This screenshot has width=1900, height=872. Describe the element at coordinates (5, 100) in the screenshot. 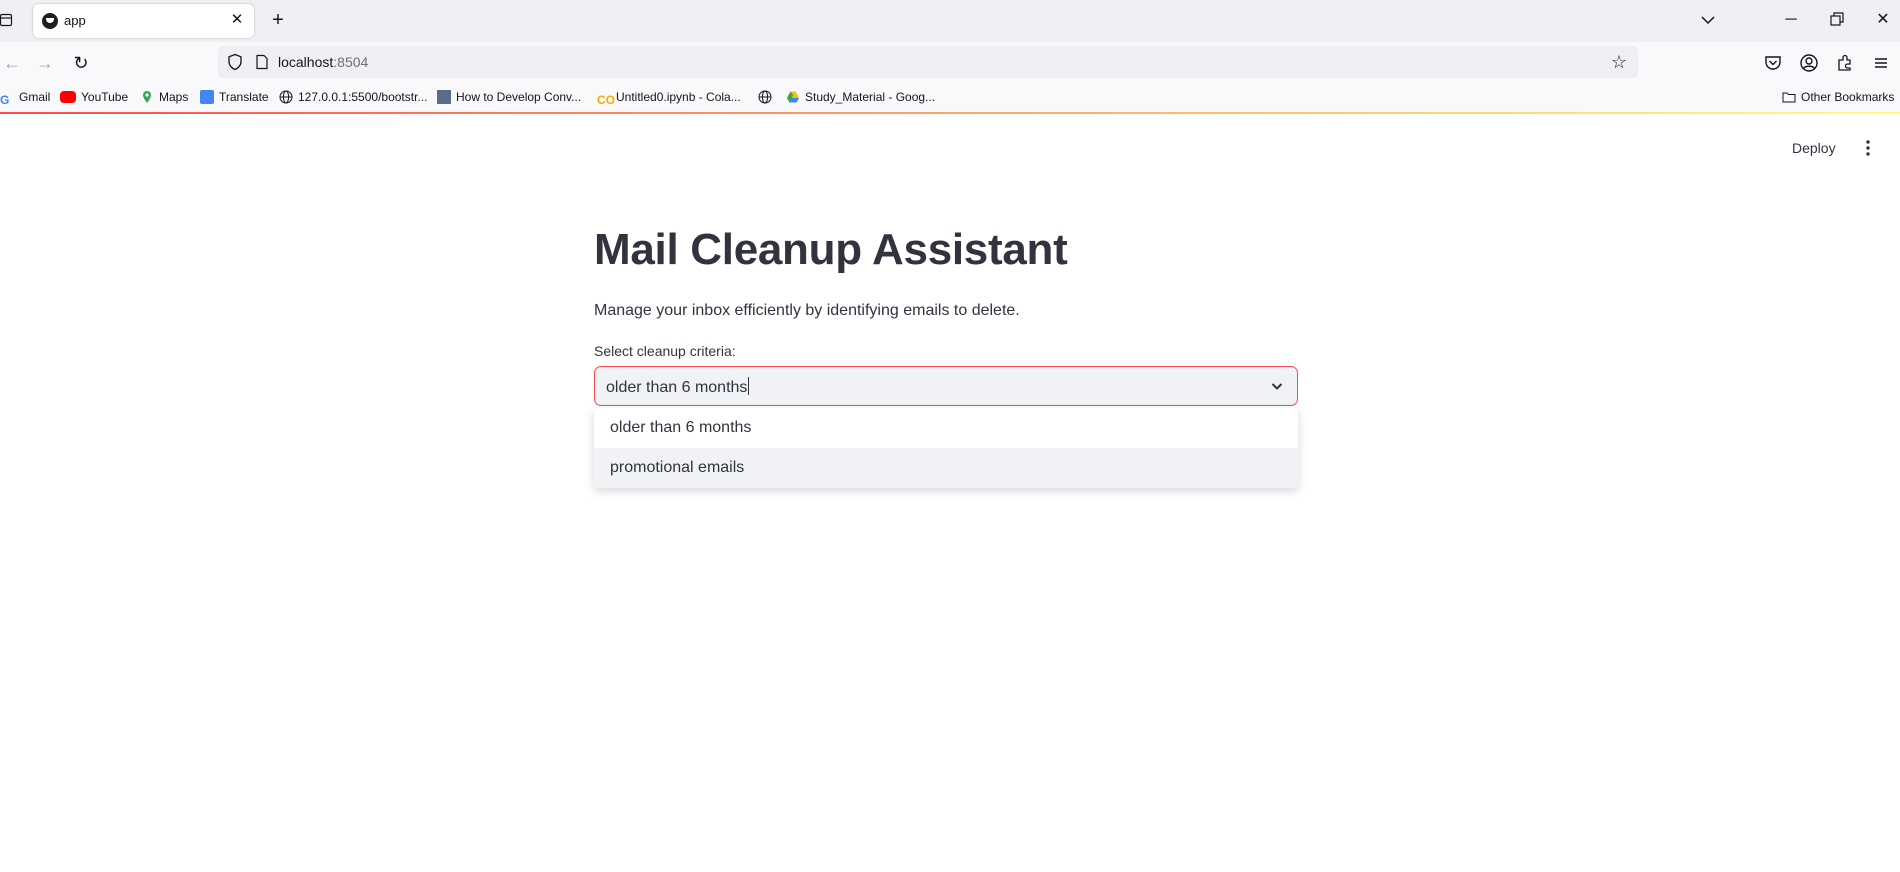

I see `google-icon: G` at that location.